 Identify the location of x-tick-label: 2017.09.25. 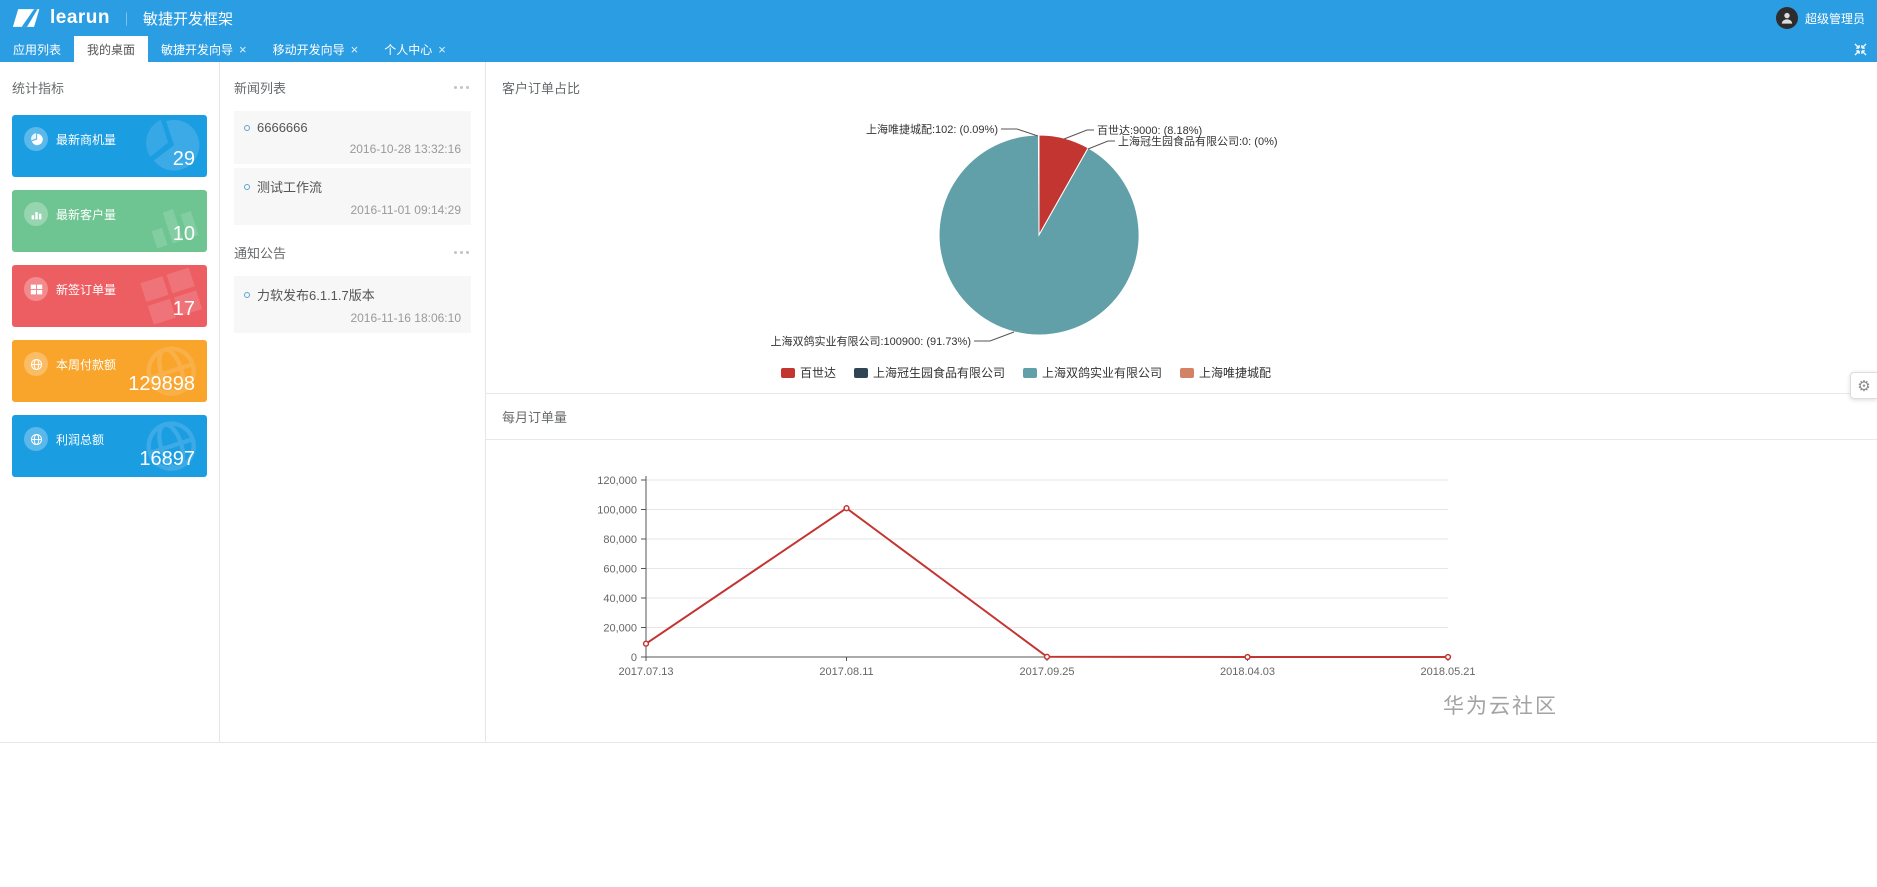
(1046, 672).